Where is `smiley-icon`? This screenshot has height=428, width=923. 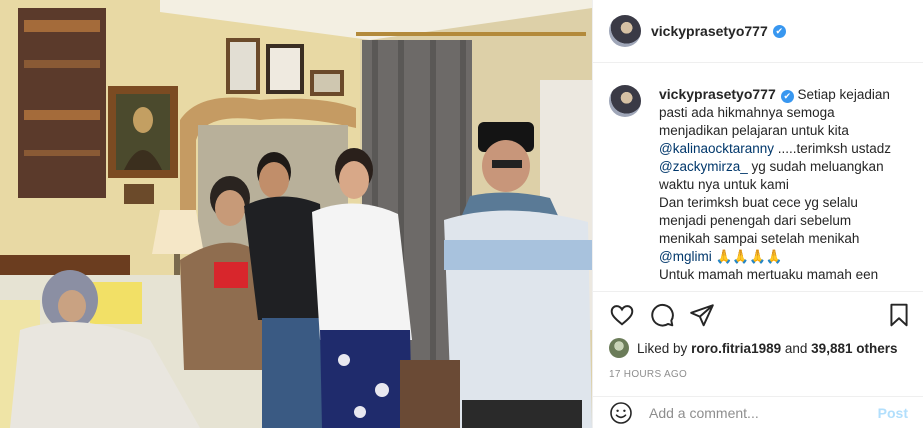 smiley-icon is located at coordinates (621, 413).